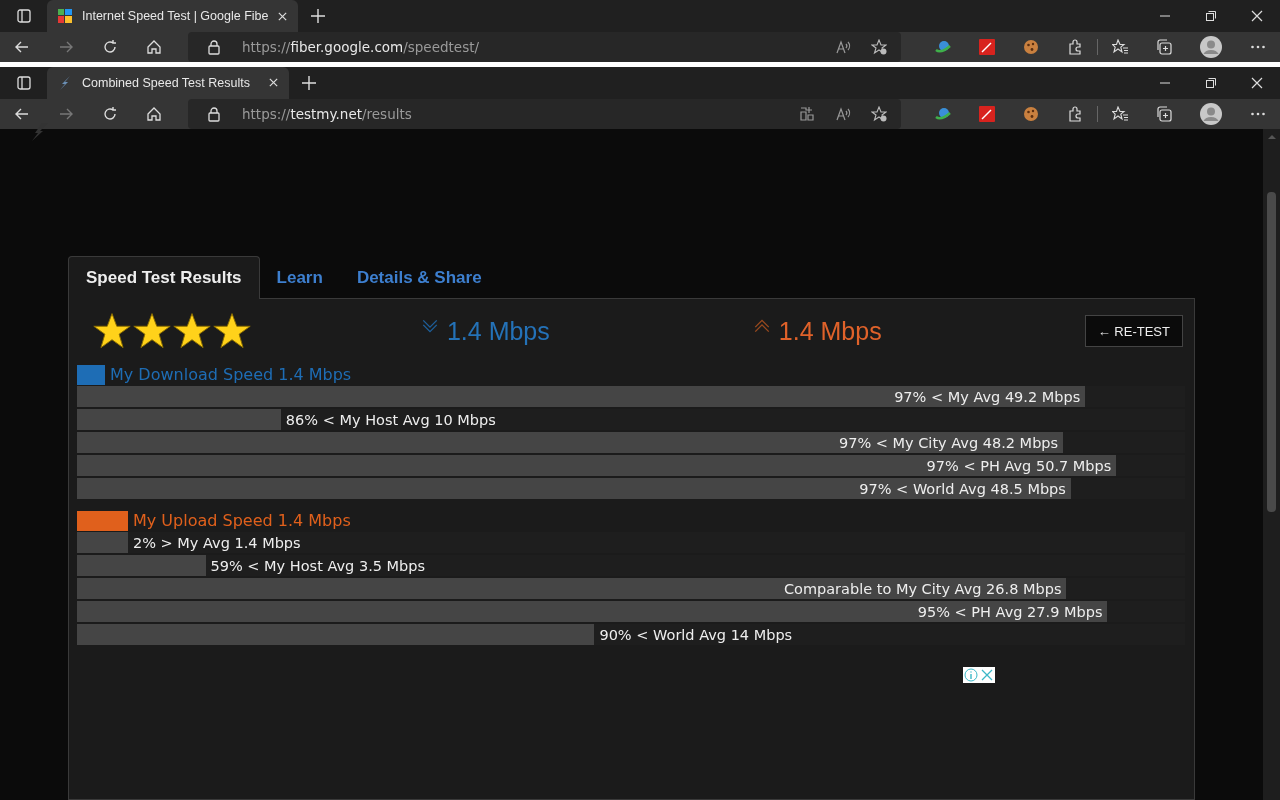  What do you see at coordinates (242, 520) in the screenshot?
I see `section-title: My Upload Speed 1.4 Mbps` at bounding box center [242, 520].